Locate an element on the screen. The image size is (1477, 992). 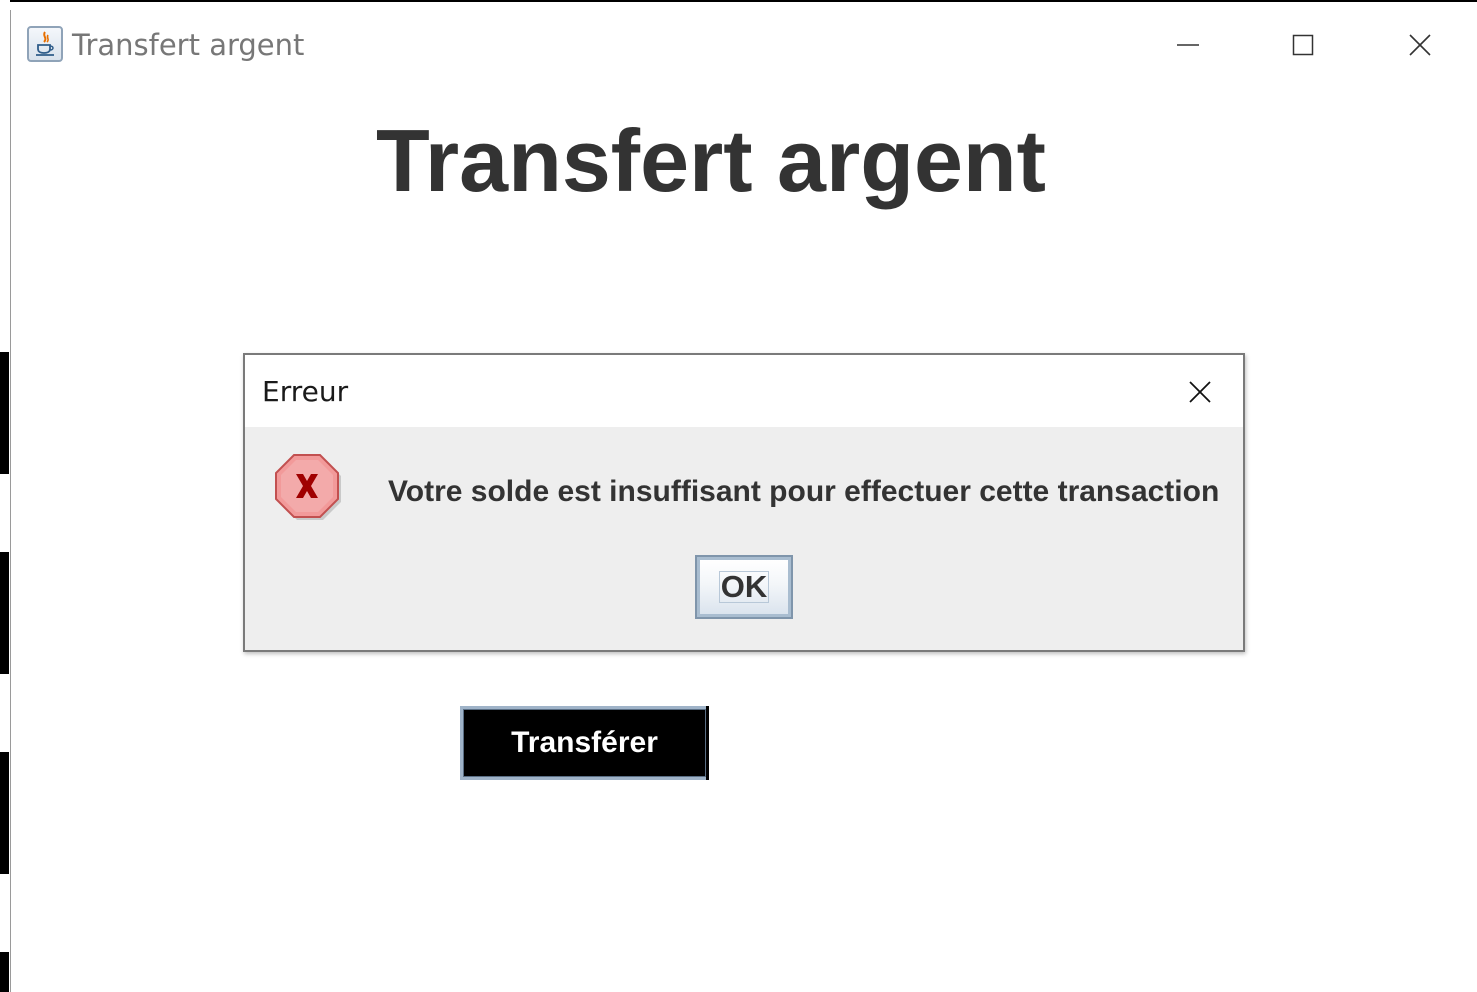
transfer-button-label: Transférer is located at coordinates (584, 743).